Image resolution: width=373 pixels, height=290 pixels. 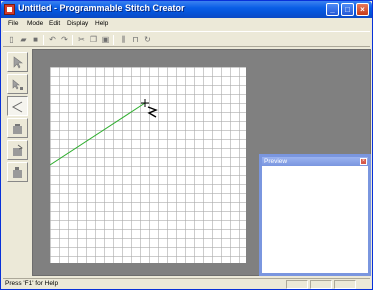 I want to click on rotate-icon: ↻, so click(x=147, y=39).